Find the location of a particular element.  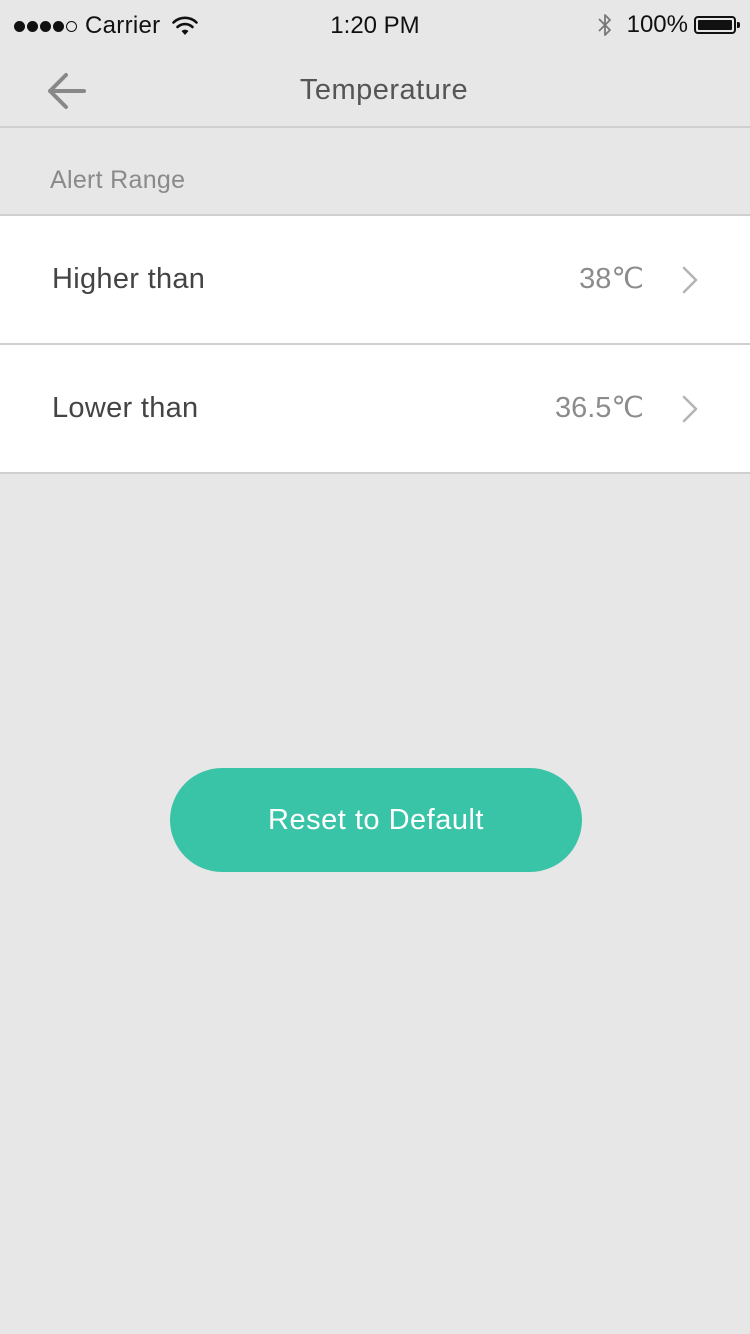

nav-bar: Temperature is located at coordinates (375, 90).